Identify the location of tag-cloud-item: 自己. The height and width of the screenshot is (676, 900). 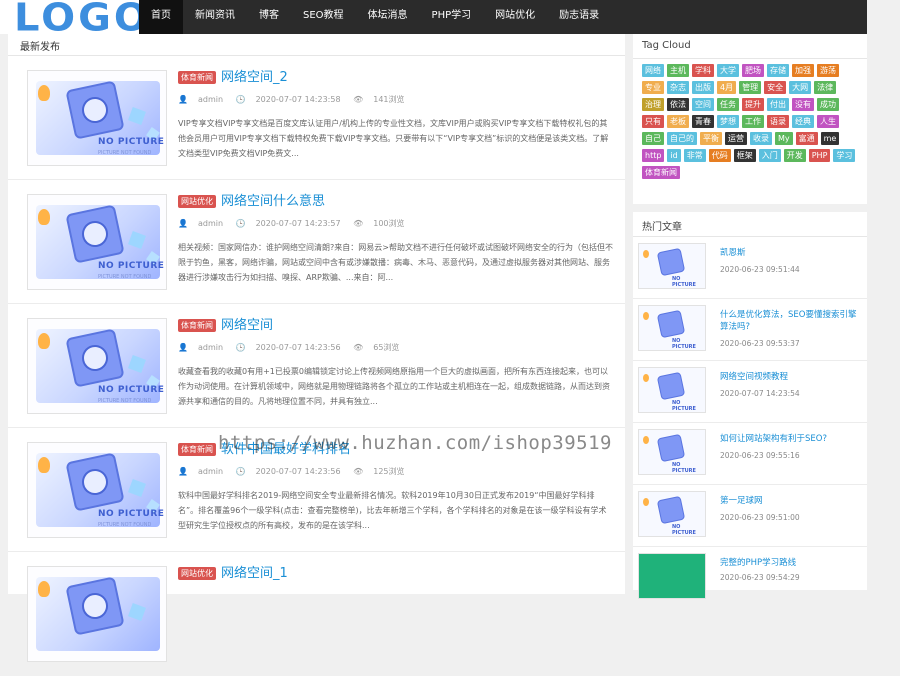
(653, 138).